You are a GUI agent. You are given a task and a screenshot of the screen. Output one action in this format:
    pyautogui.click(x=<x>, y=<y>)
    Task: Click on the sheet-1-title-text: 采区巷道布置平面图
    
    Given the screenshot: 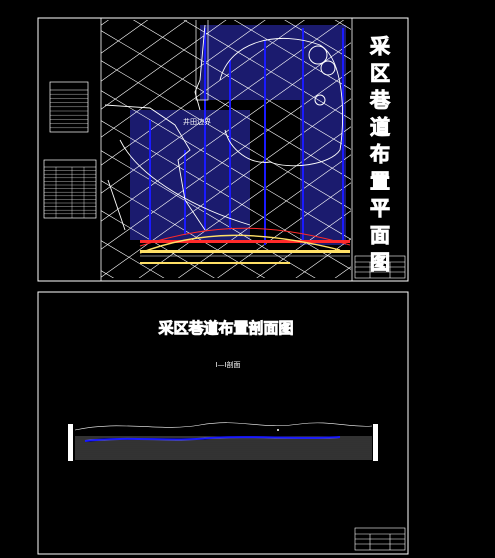 What is the action you would take?
    pyautogui.click(x=380, y=154)
    